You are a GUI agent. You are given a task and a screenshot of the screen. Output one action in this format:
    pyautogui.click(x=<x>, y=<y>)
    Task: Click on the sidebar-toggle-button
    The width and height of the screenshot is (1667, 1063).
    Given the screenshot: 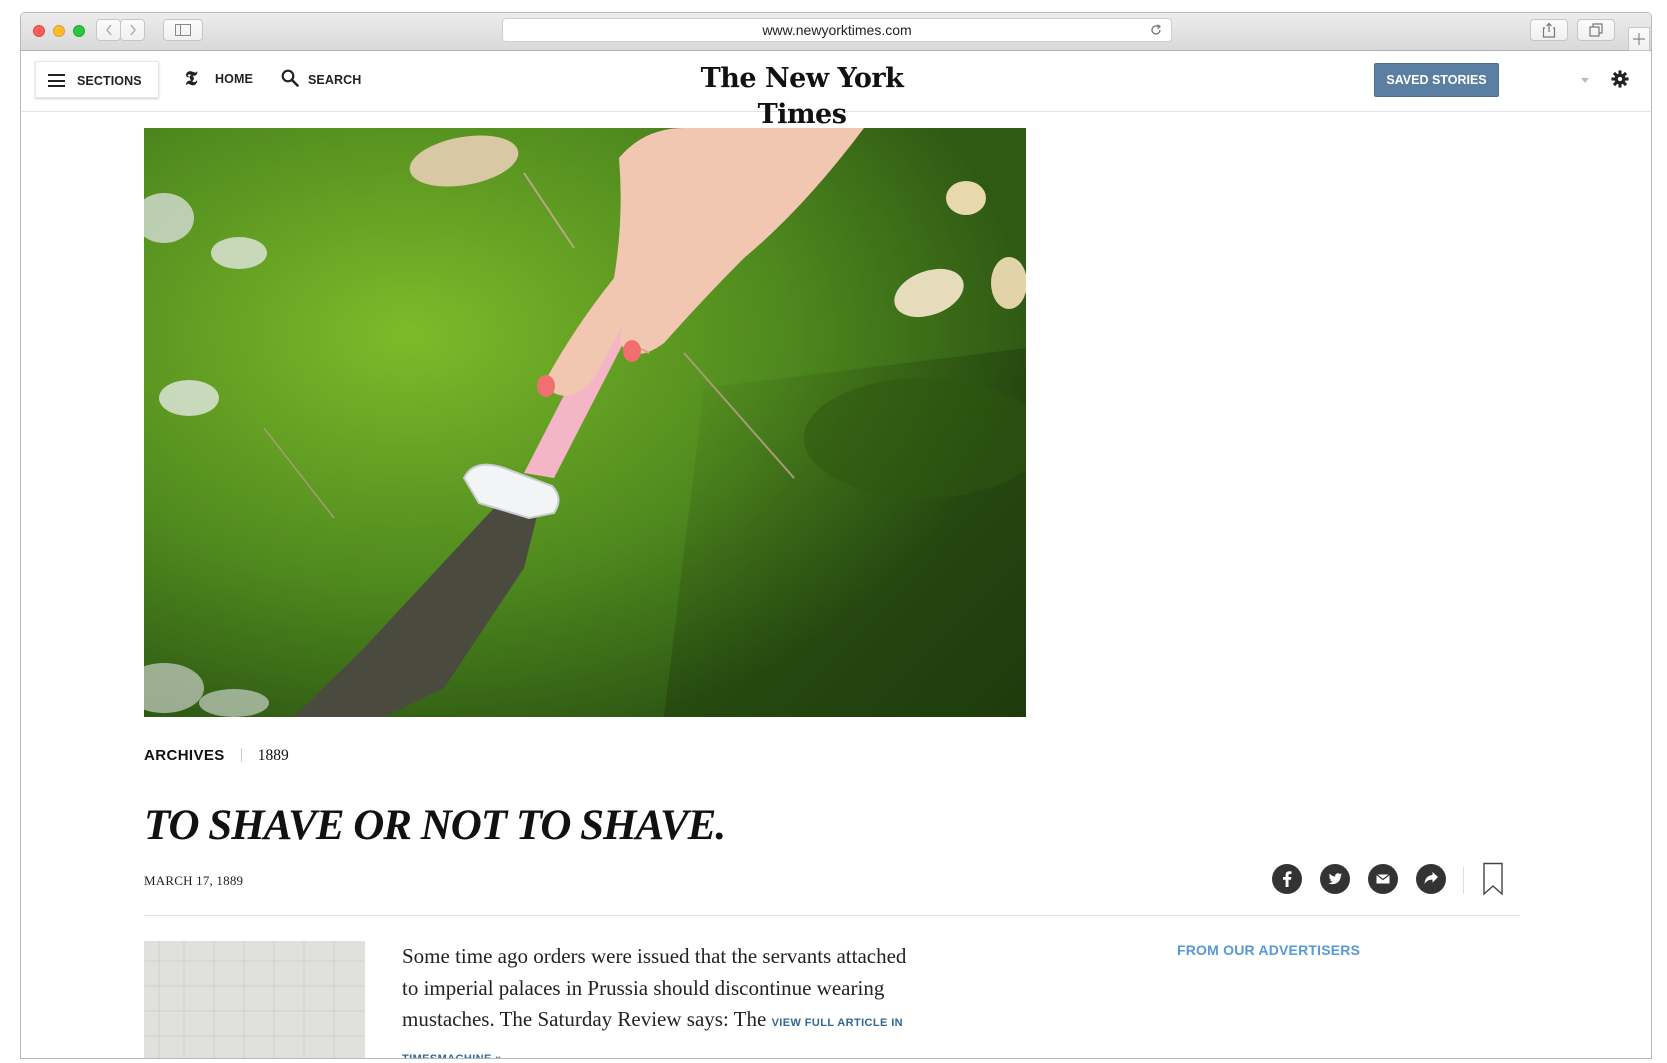 What is the action you would take?
    pyautogui.click(x=183, y=30)
    